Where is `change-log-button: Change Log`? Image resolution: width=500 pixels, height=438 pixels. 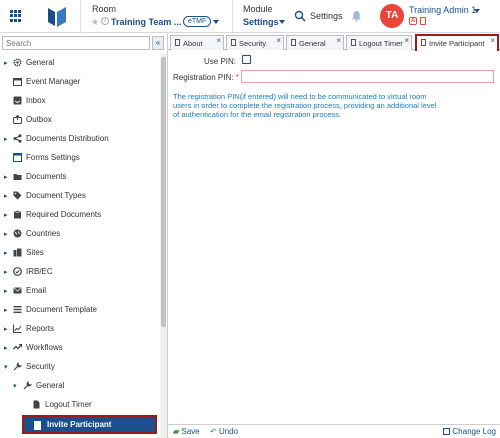 change-log-button: Change Log is located at coordinates (469, 431).